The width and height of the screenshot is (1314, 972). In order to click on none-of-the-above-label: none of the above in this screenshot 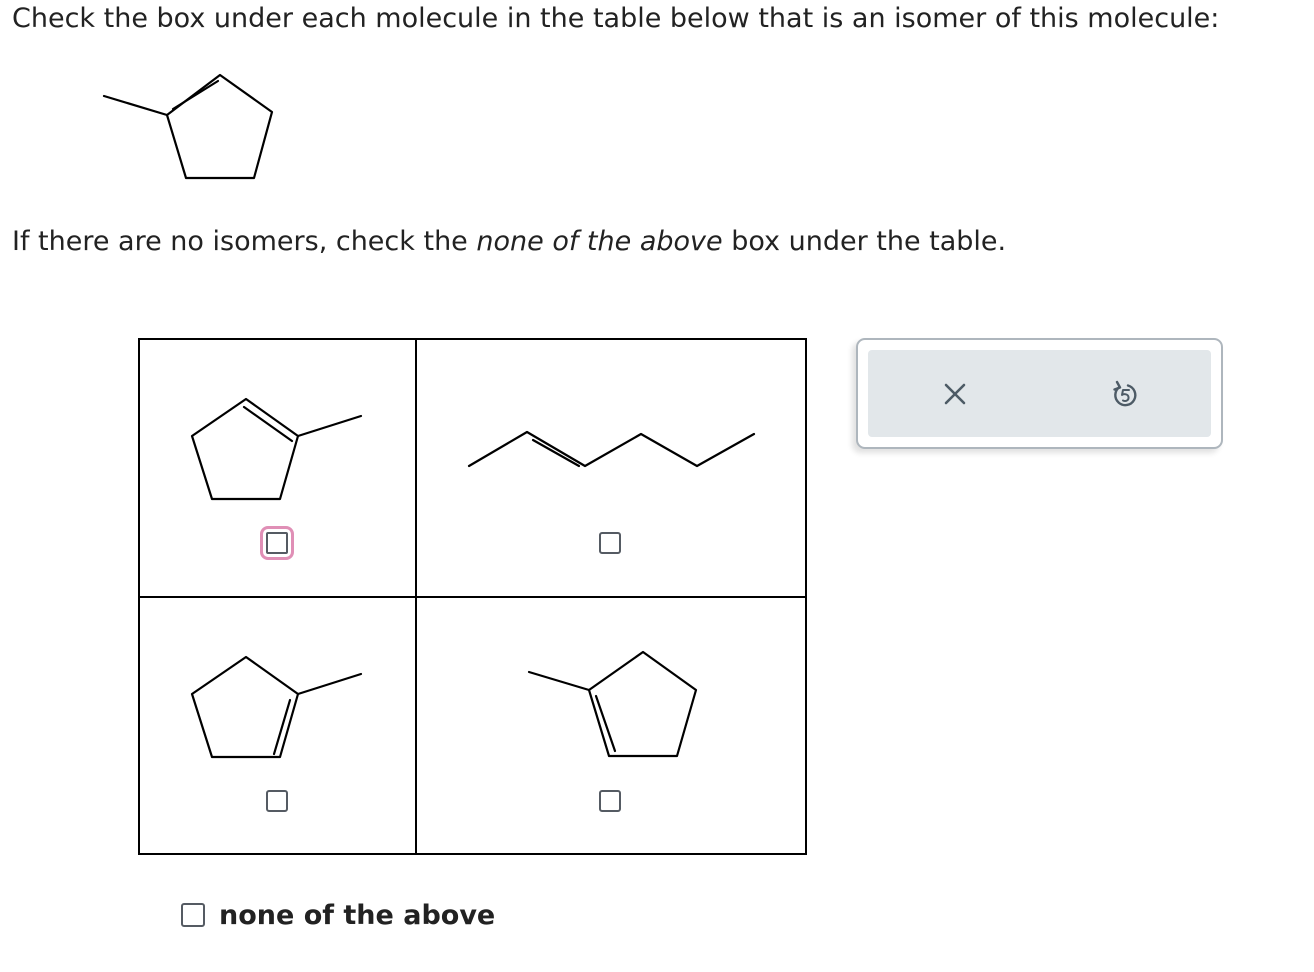, I will do `click(357, 915)`.